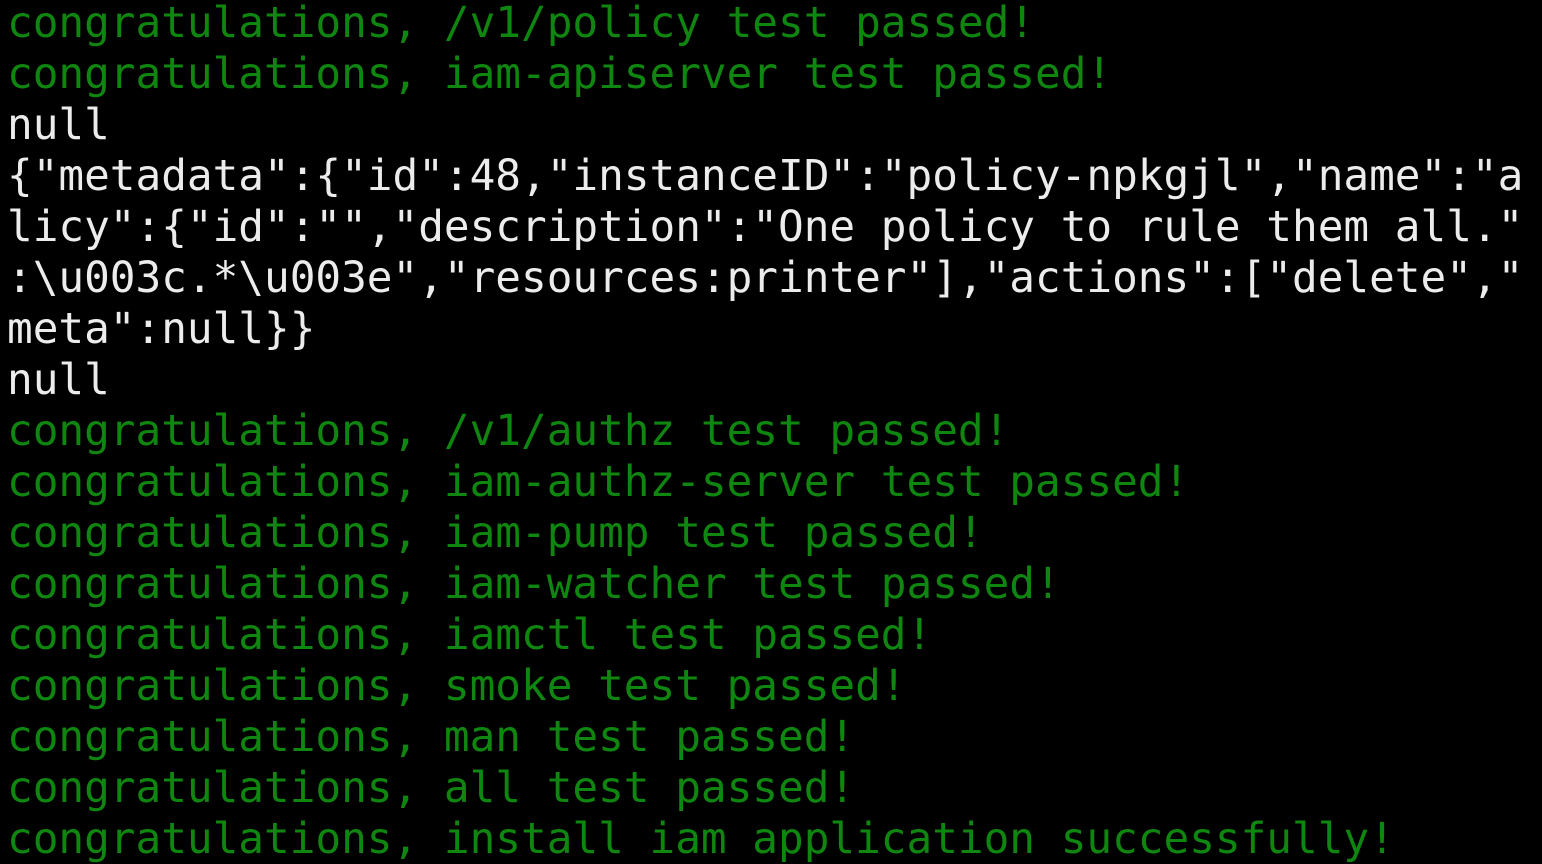 The width and height of the screenshot is (1542, 864). What do you see at coordinates (431, 788) in the screenshot?
I see `output-line-all-test-passed: congratulations, all test passed!` at bounding box center [431, 788].